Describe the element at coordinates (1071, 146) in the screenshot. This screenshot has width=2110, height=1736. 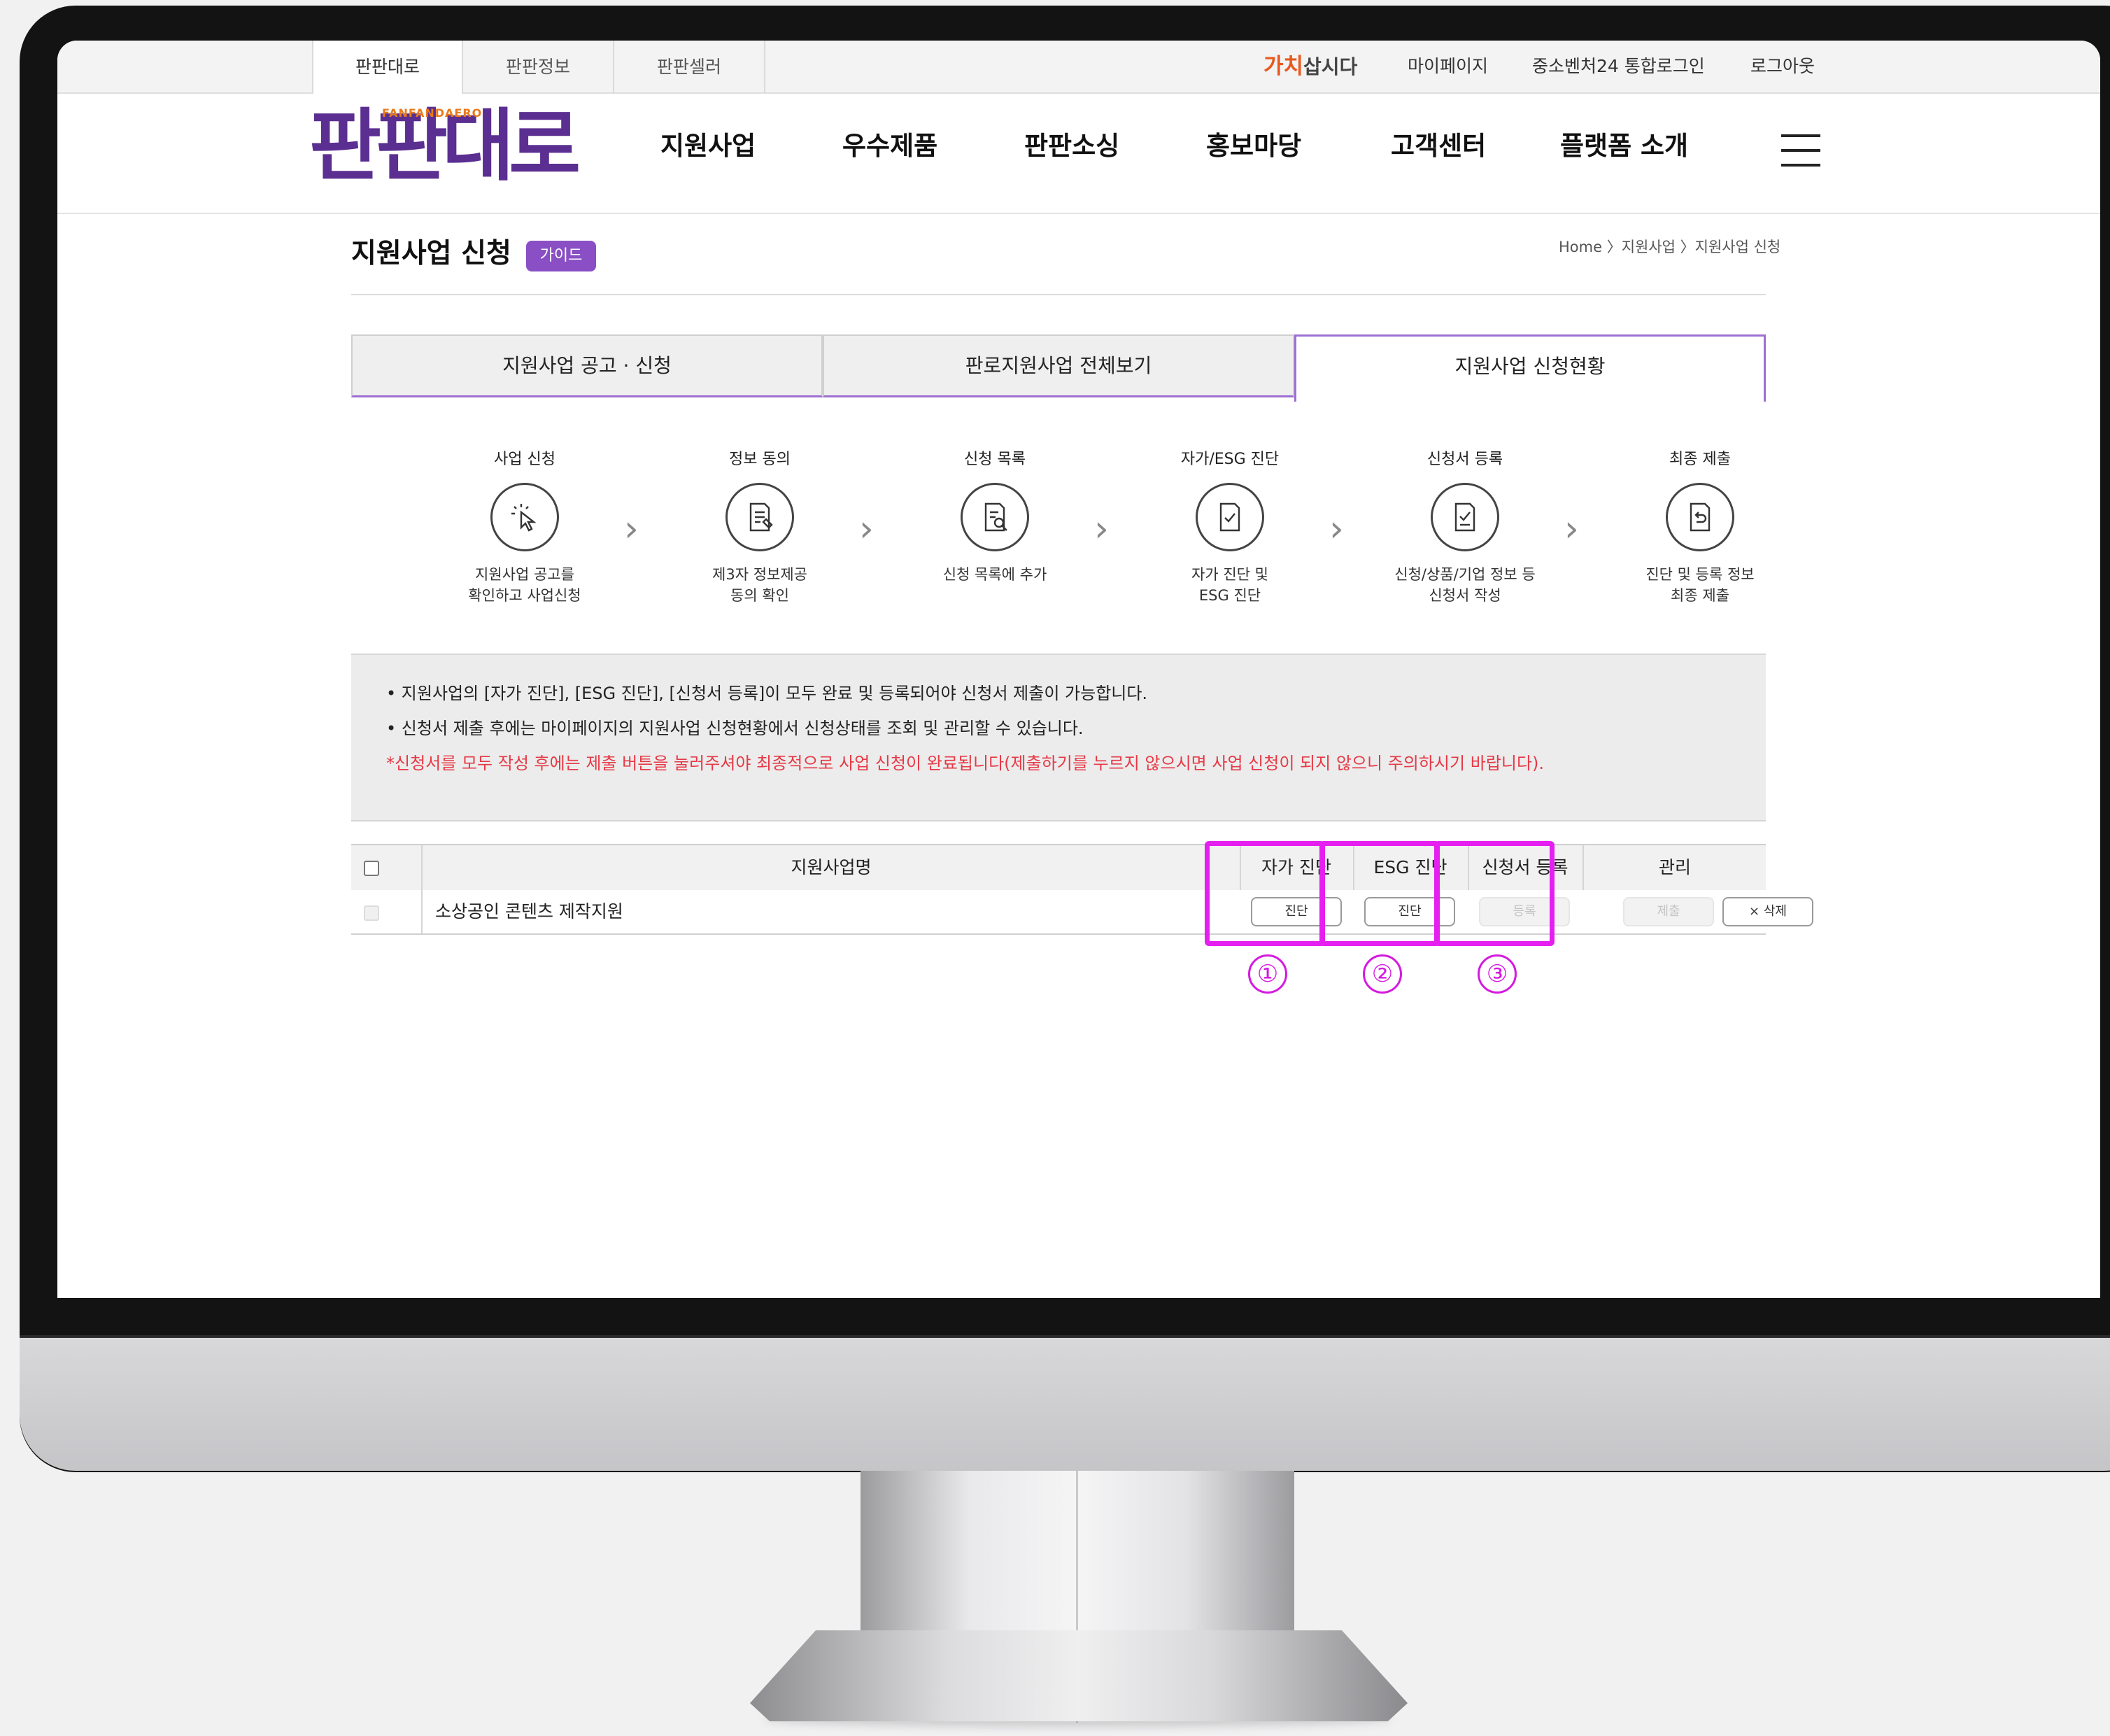
I see `gnb-item-sourcing: 판판소싱` at that location.